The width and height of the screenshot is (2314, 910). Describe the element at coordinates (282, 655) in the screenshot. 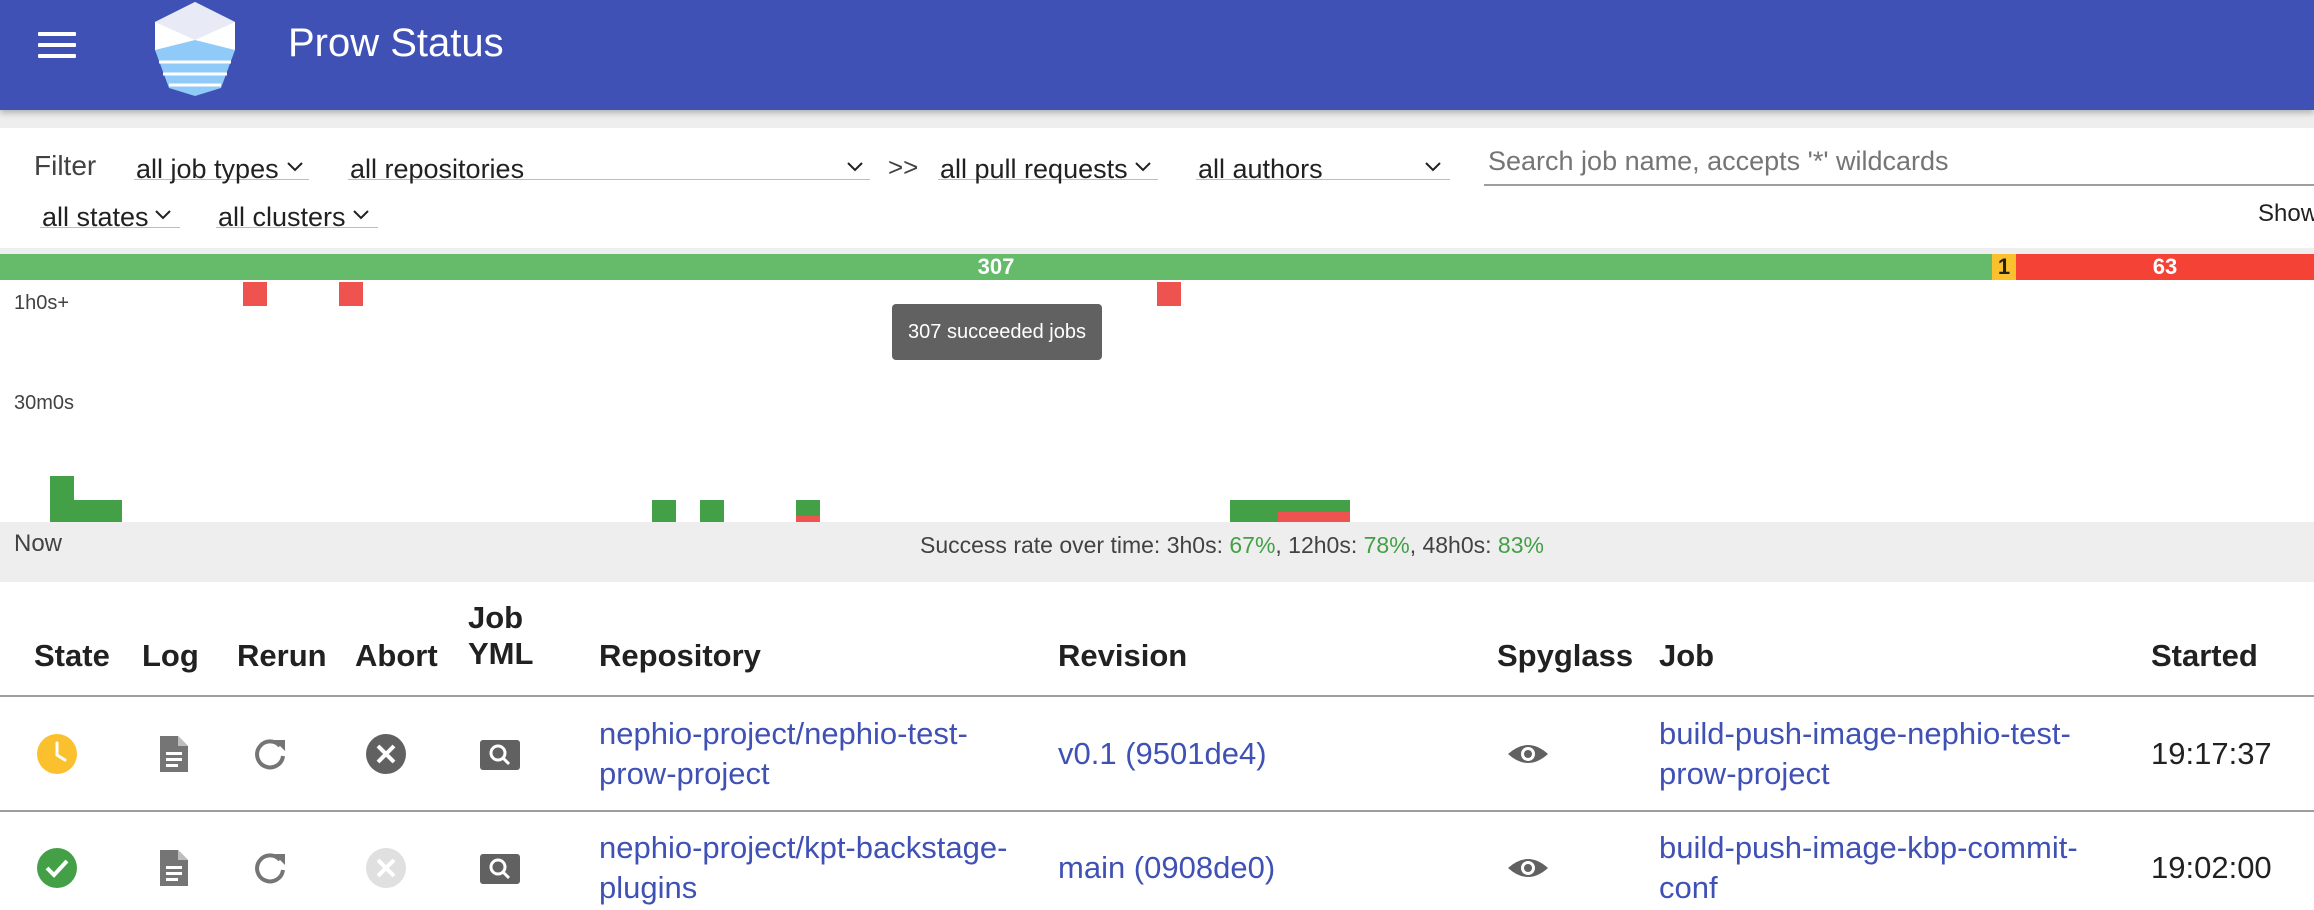

I see `column-header-rerun: Rerun` at that location.